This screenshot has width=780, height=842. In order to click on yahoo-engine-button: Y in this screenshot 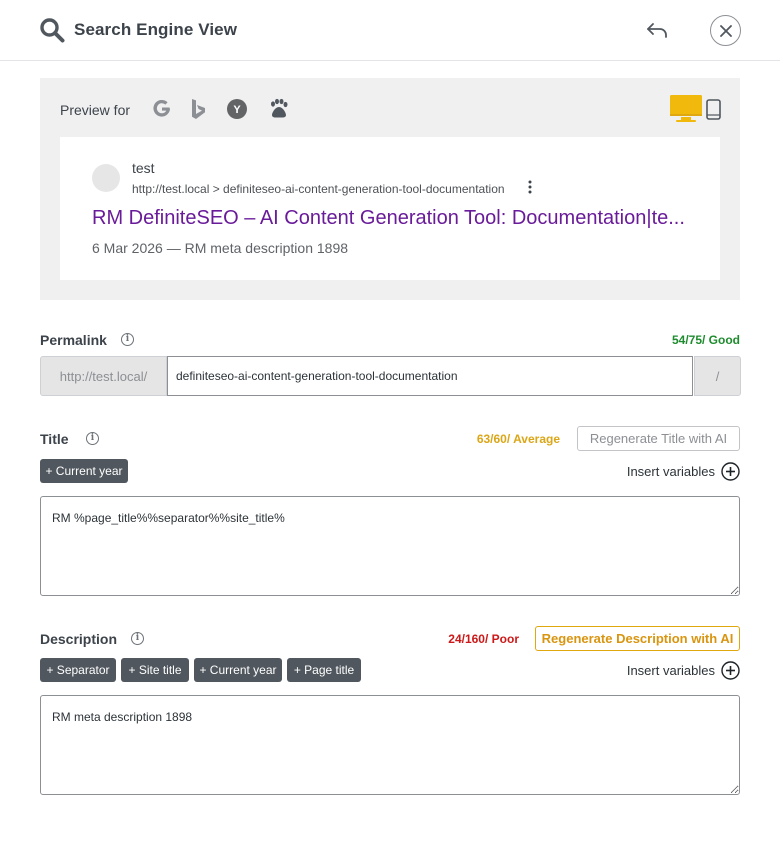, I will do `click(237, 109)`.